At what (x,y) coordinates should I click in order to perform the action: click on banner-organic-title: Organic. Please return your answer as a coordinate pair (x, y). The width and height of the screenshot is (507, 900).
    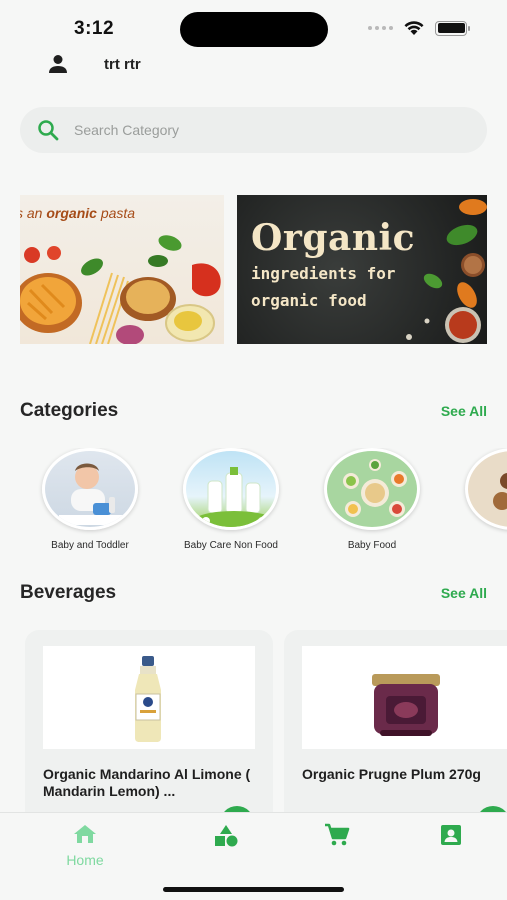
    Looking at the image, I should click on (333, 238).